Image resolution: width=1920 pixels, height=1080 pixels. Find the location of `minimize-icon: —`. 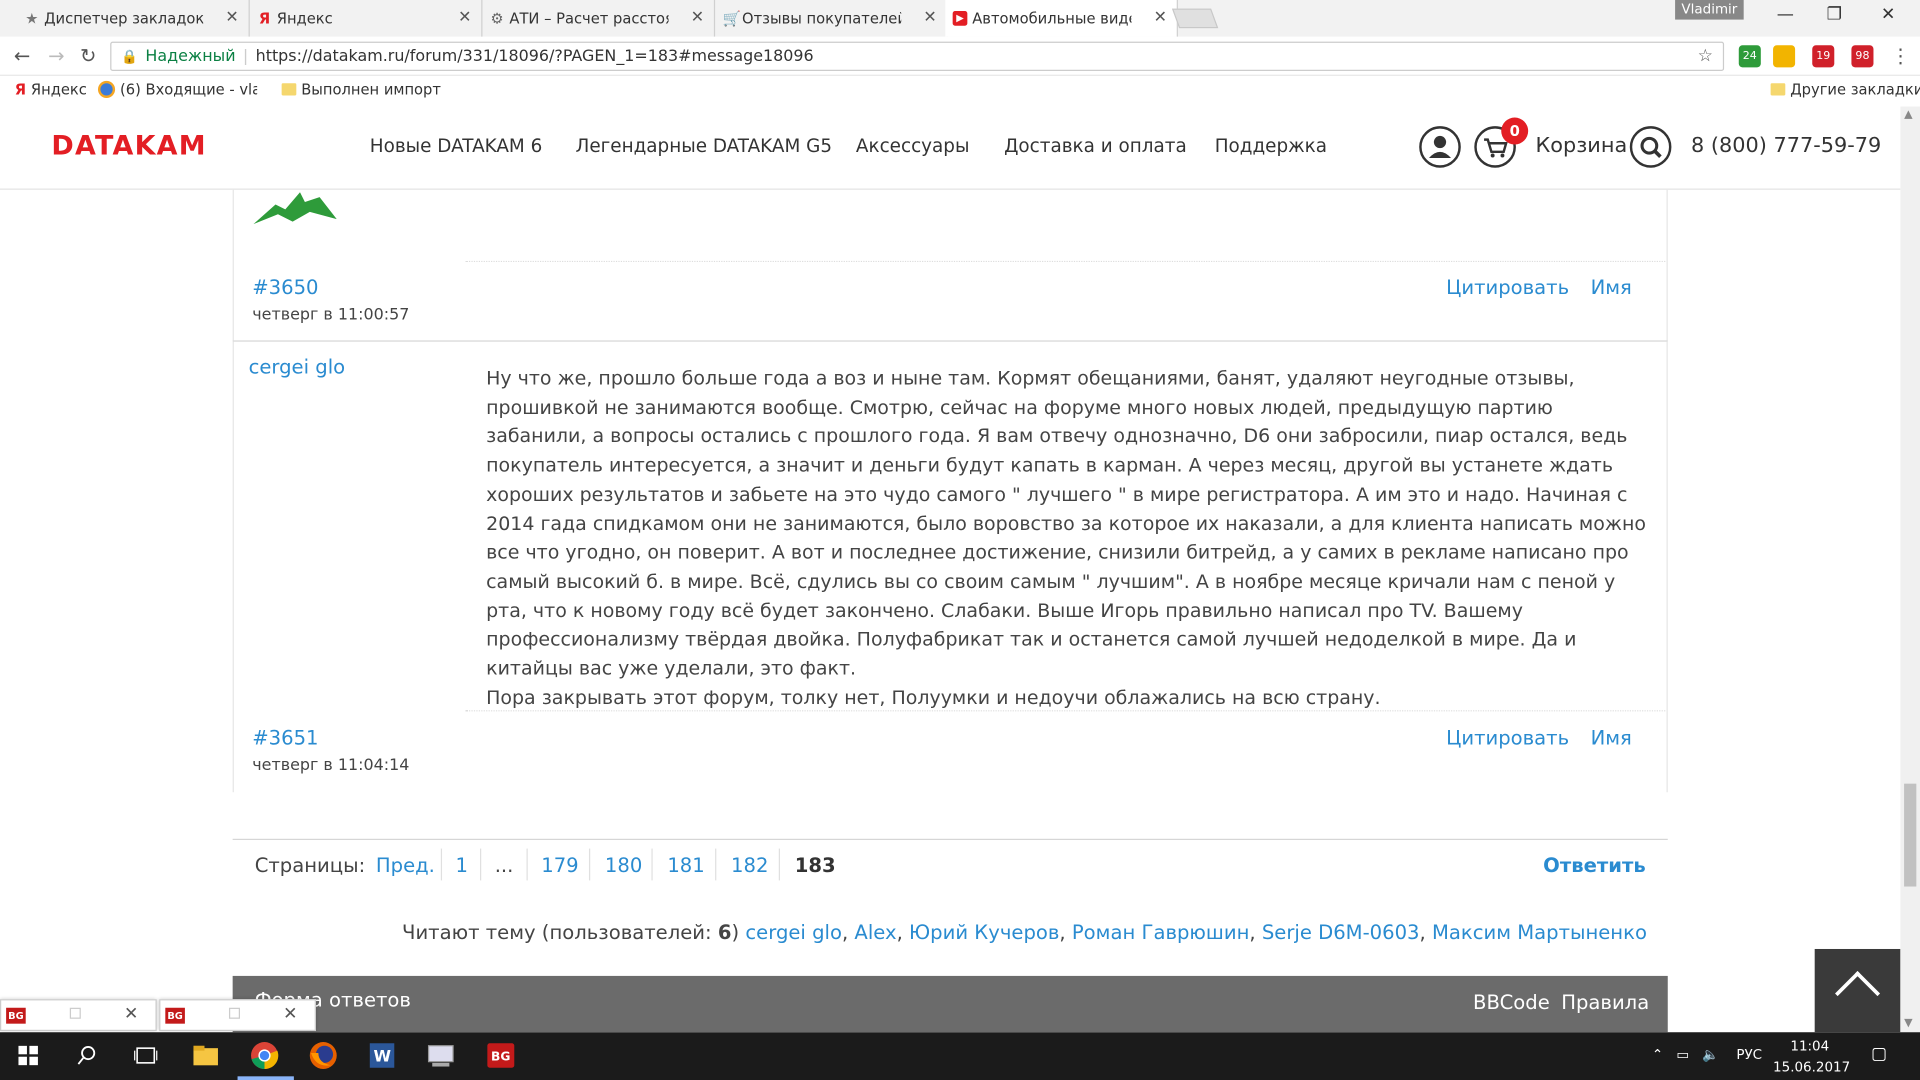

minimize-icon: — is located at coordinates (1785, 15).